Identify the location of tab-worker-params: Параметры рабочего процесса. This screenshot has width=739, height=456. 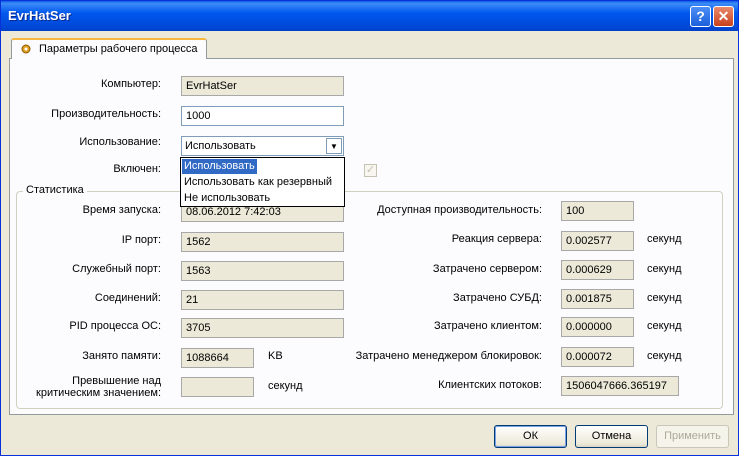
(109, 48).